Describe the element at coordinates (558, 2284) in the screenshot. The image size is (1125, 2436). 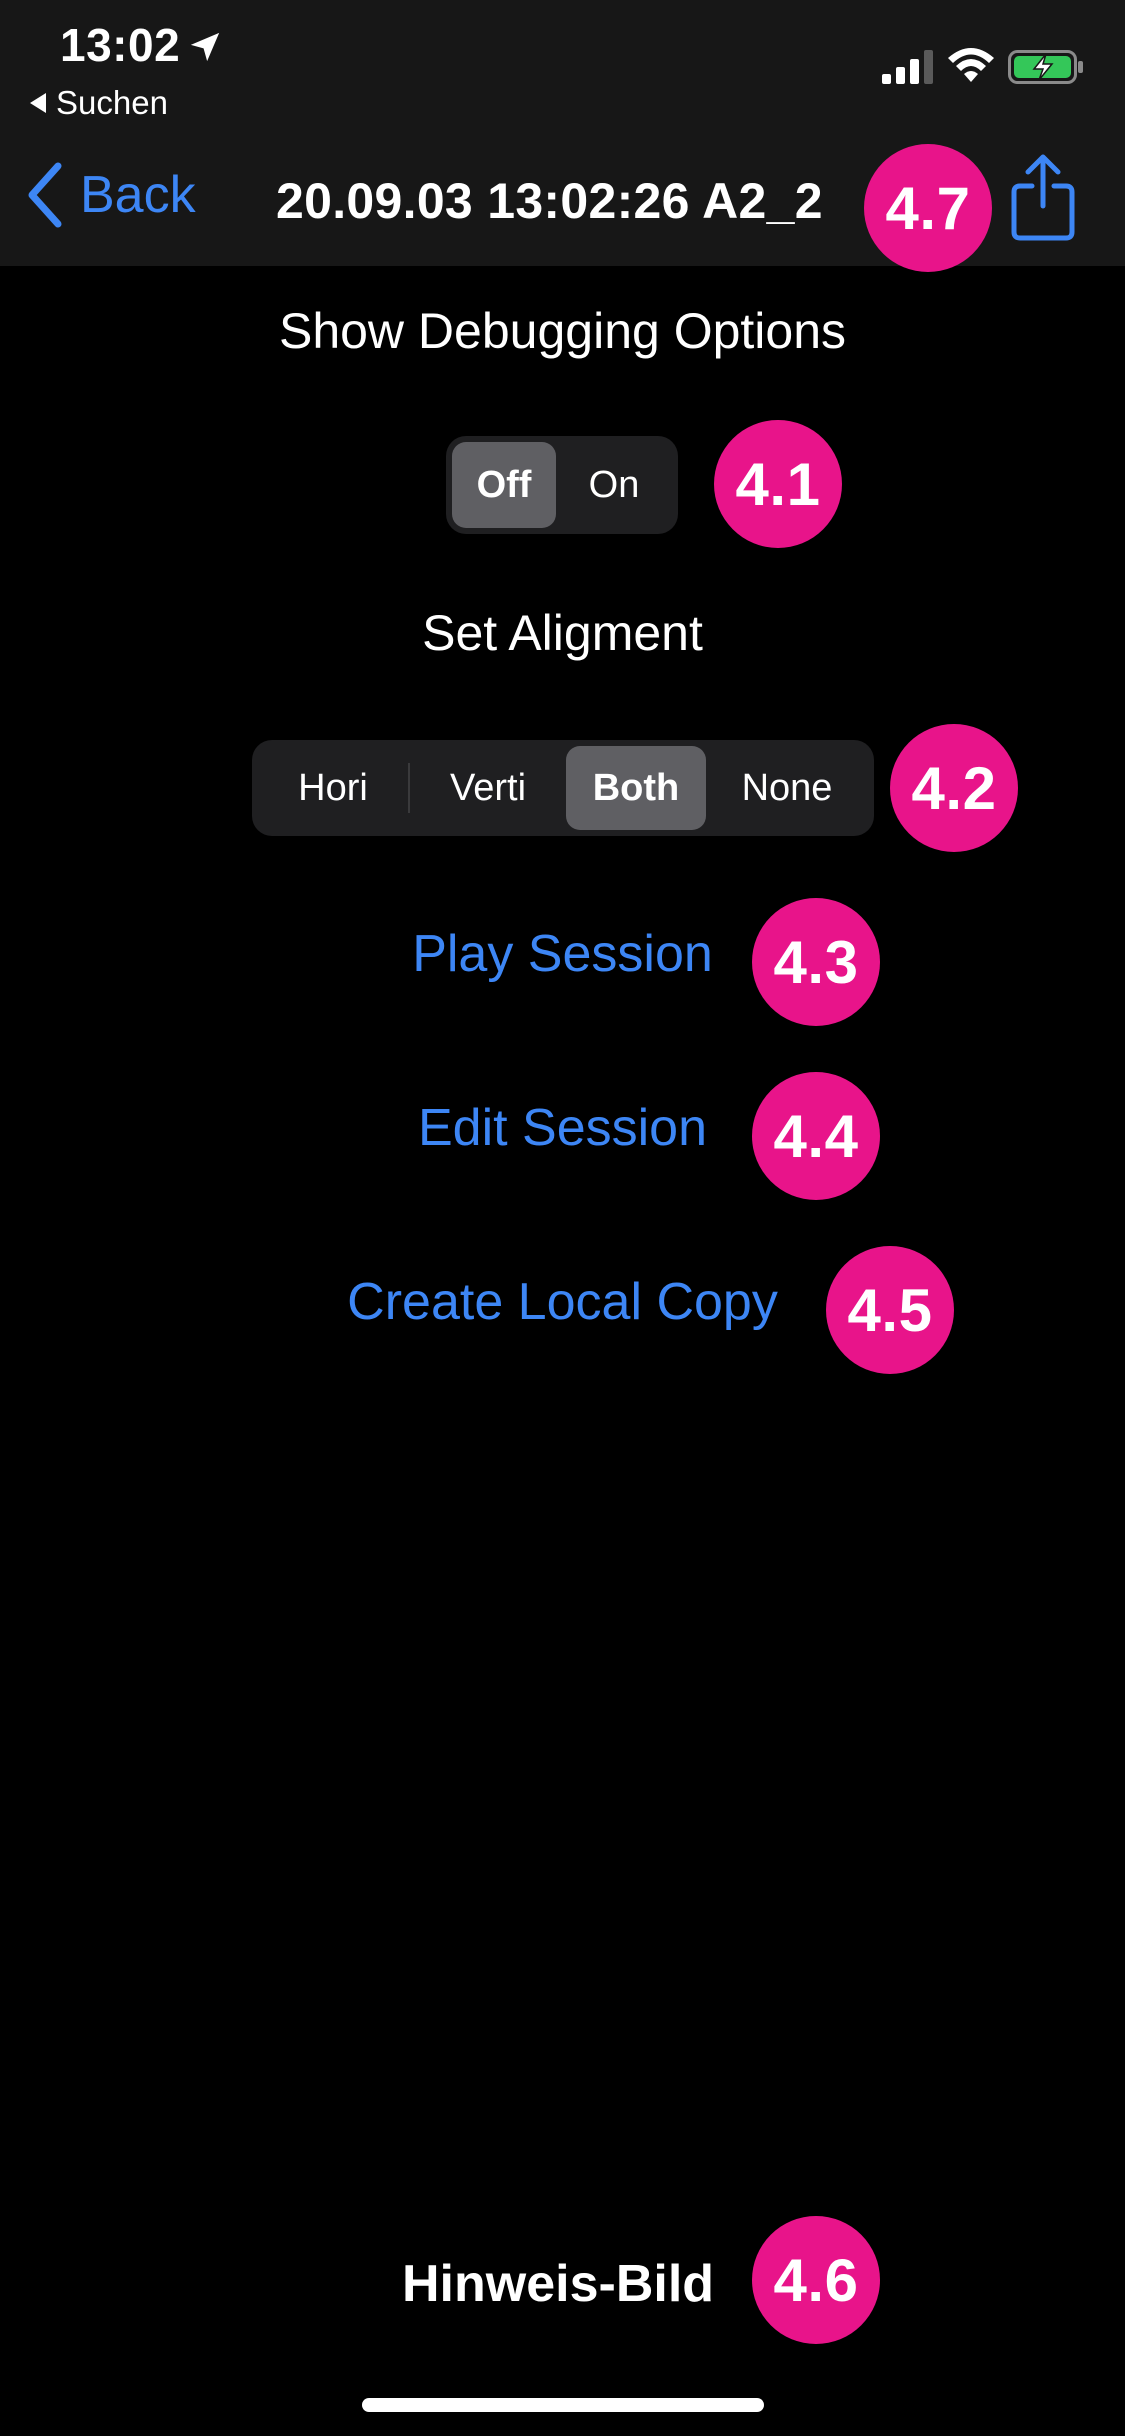
I see `hint-image-label: Hinweis-Bild` at that location.